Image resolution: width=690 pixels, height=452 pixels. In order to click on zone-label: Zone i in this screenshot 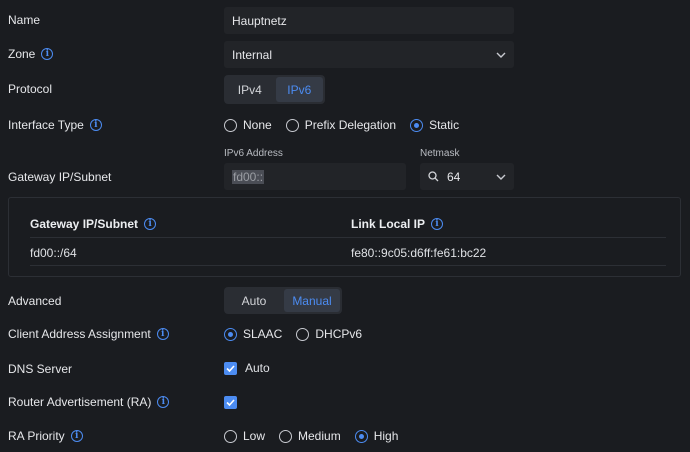, I will do `click(31, 54)`.